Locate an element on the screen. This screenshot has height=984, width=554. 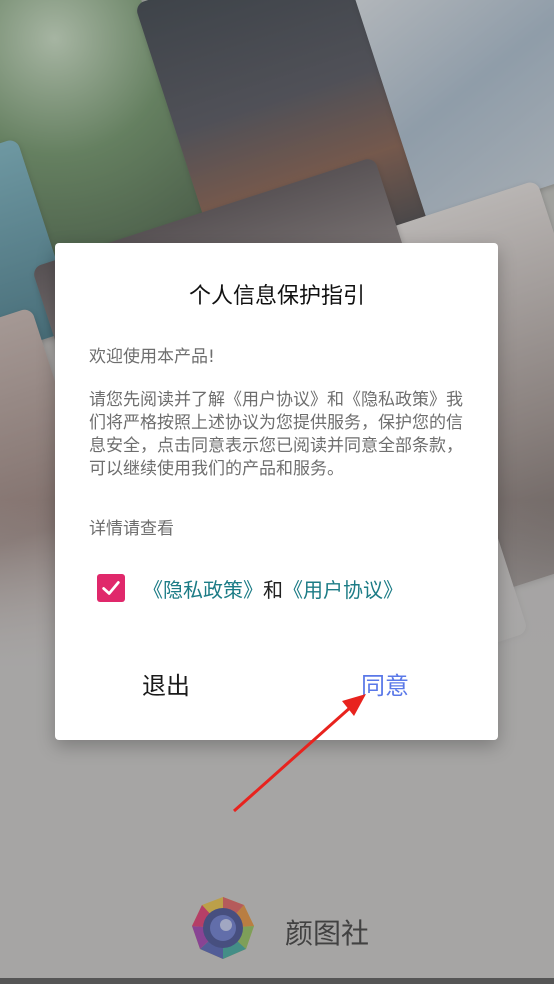
user-agreement-link: 《用户协议》 is located at coordinates (343, 590).